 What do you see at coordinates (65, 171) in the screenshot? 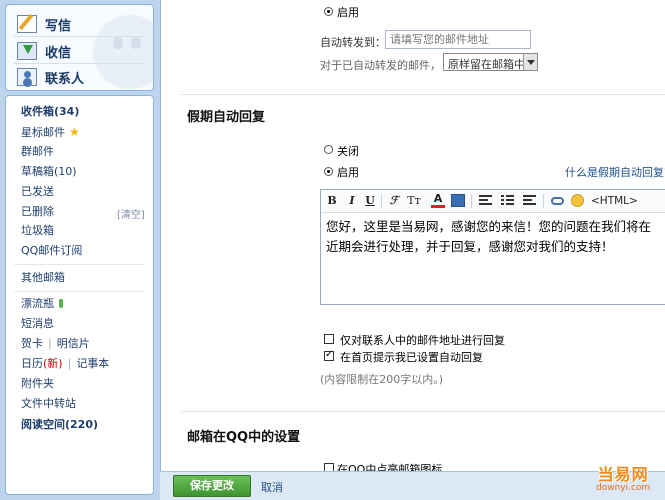
I see `drafts-count: (10)` at bounding box center [65, 171].